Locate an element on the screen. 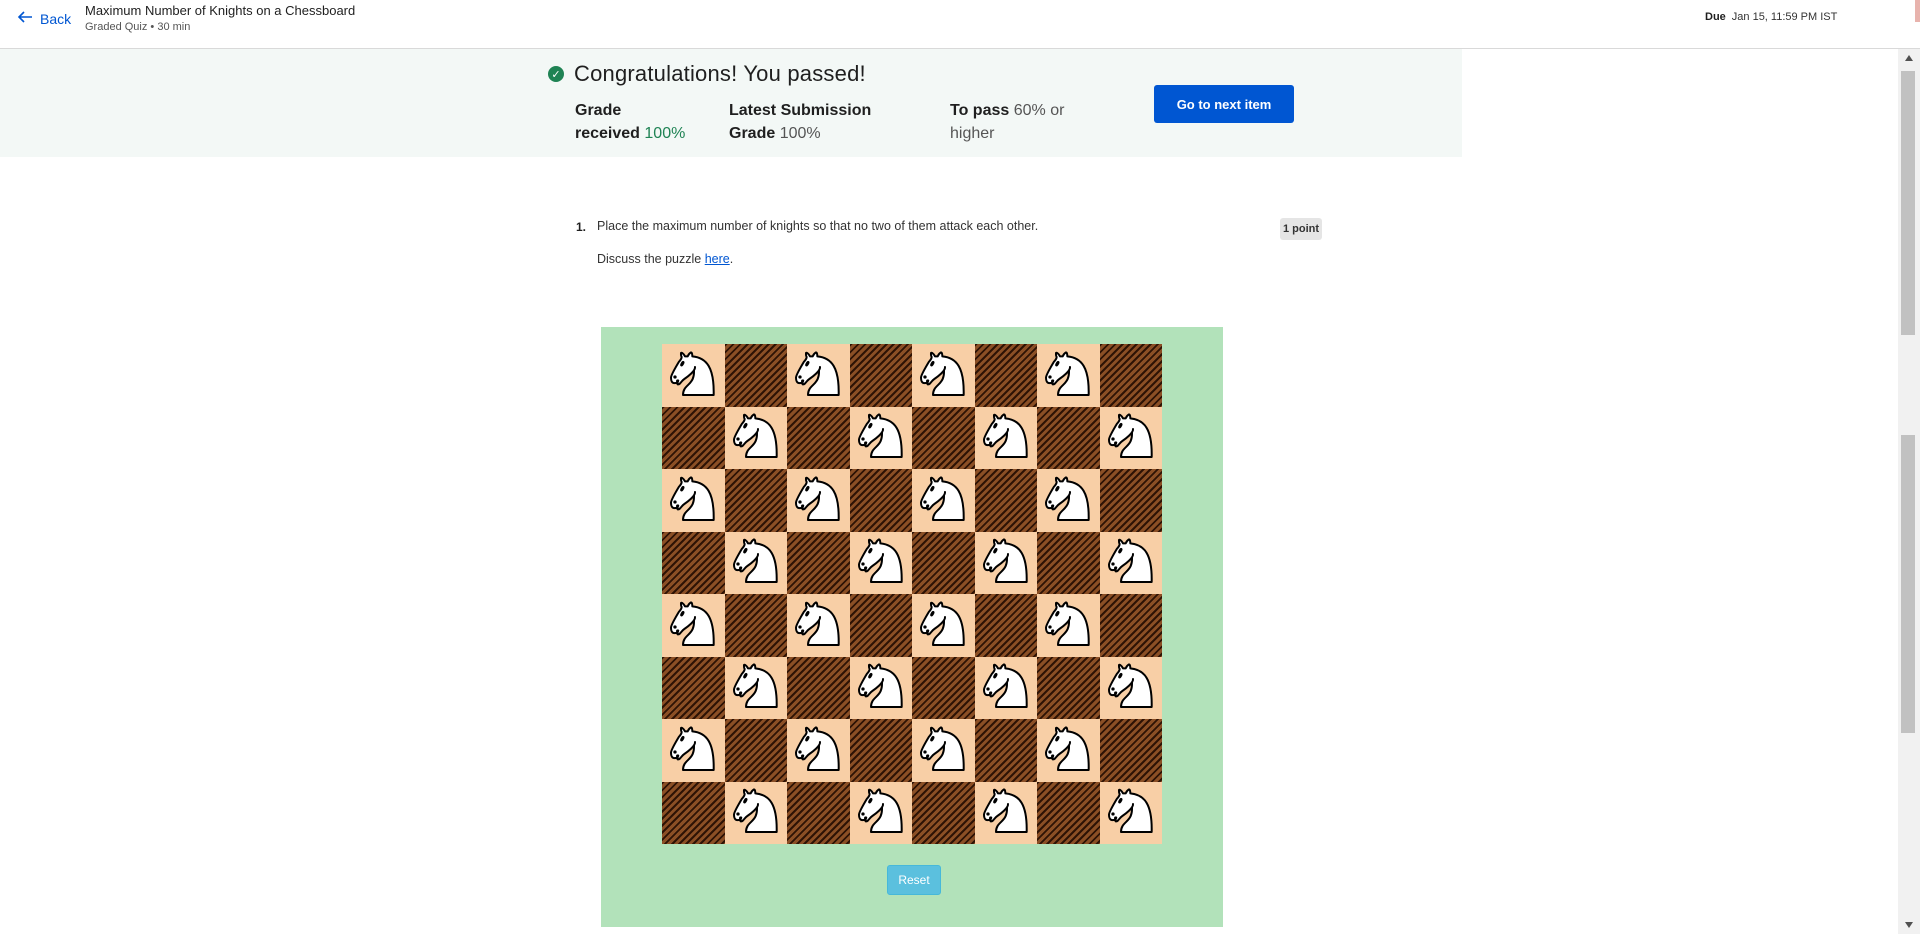 This screenshot has width=1920, height=934. discuss-line: Discuss the puzzle here. is located at coordinates (665, 259).